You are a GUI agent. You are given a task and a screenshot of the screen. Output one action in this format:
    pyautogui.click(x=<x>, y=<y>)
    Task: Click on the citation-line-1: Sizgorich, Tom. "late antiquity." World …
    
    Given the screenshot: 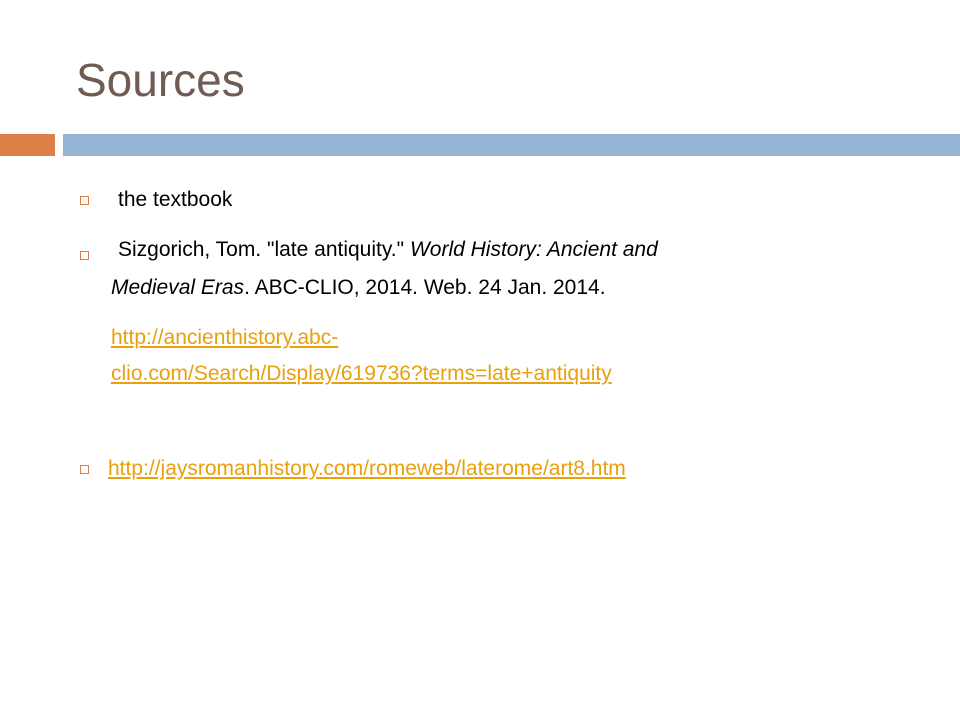 What is the action you would take?
    pyautogui.click(x=388, y=250)
    